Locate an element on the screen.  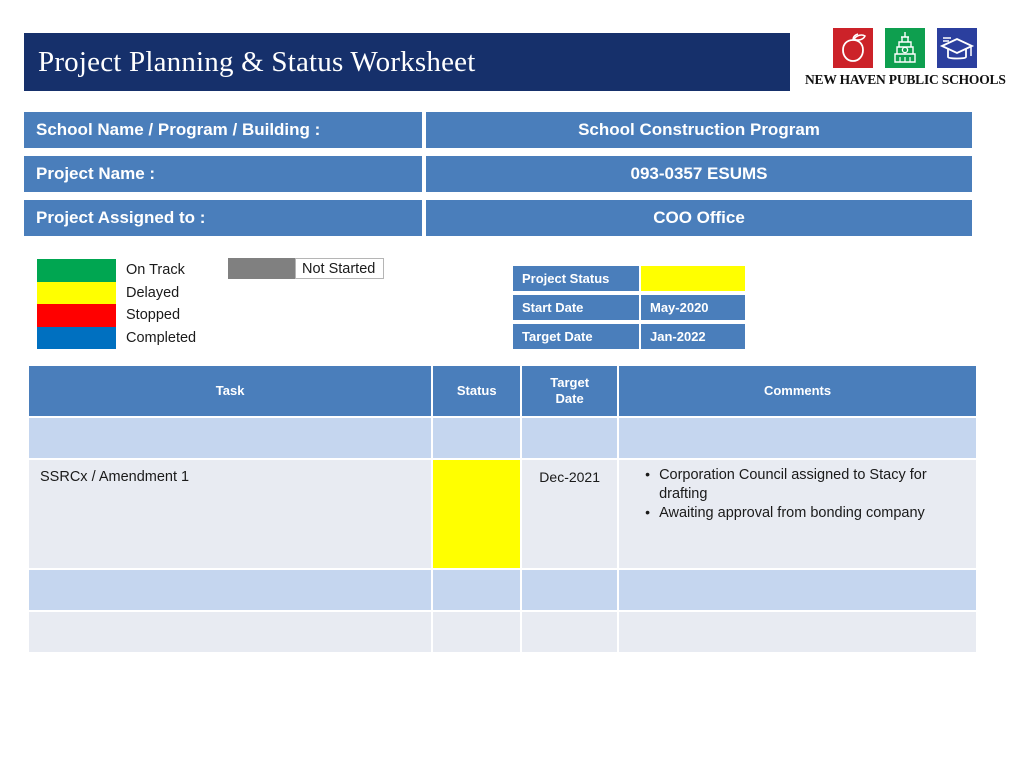
cell-task: SSRCx / Amendment 1 is located at coordinates (231, 515).